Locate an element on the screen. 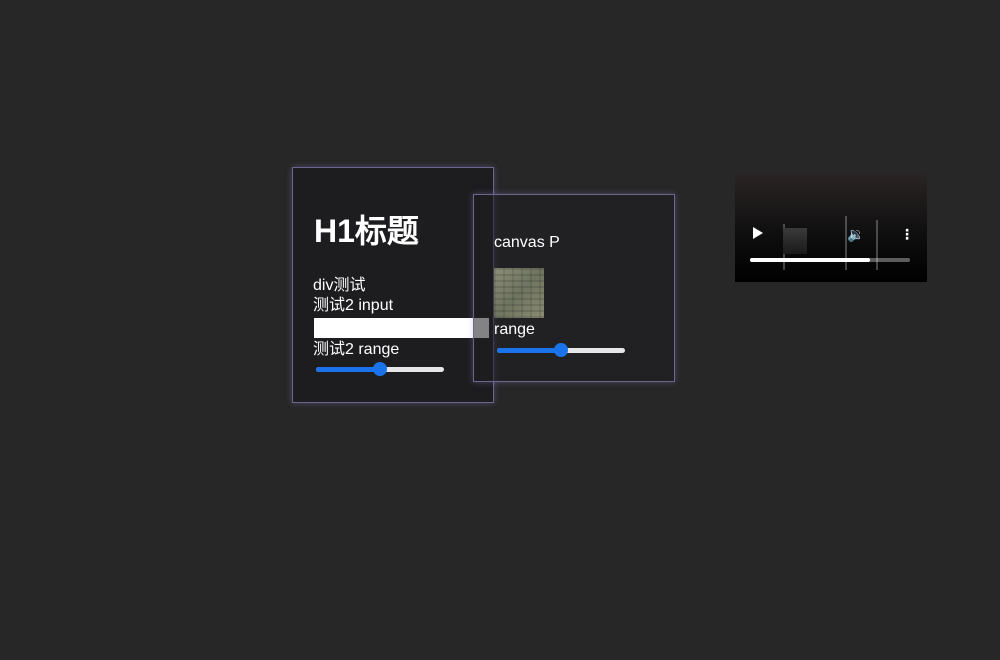 The height and width of the screenshot is (660, 1000). video-progress-bar is located at coordinates (830, 260).